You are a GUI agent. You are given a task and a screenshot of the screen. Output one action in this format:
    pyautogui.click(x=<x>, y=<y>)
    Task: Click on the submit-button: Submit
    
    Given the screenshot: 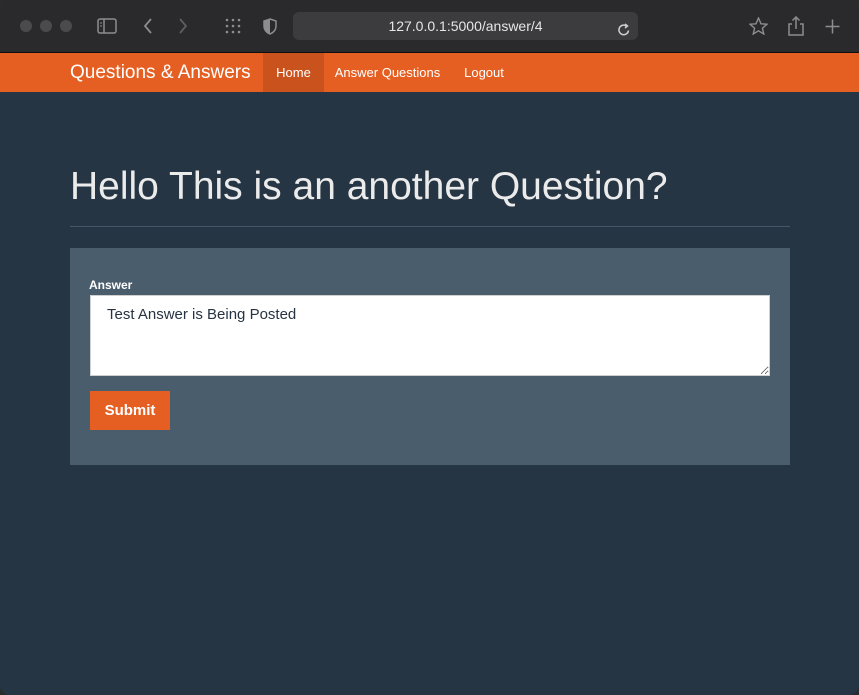 What is the action you would take?
    pyautogui.click(x=130, y=410)
    